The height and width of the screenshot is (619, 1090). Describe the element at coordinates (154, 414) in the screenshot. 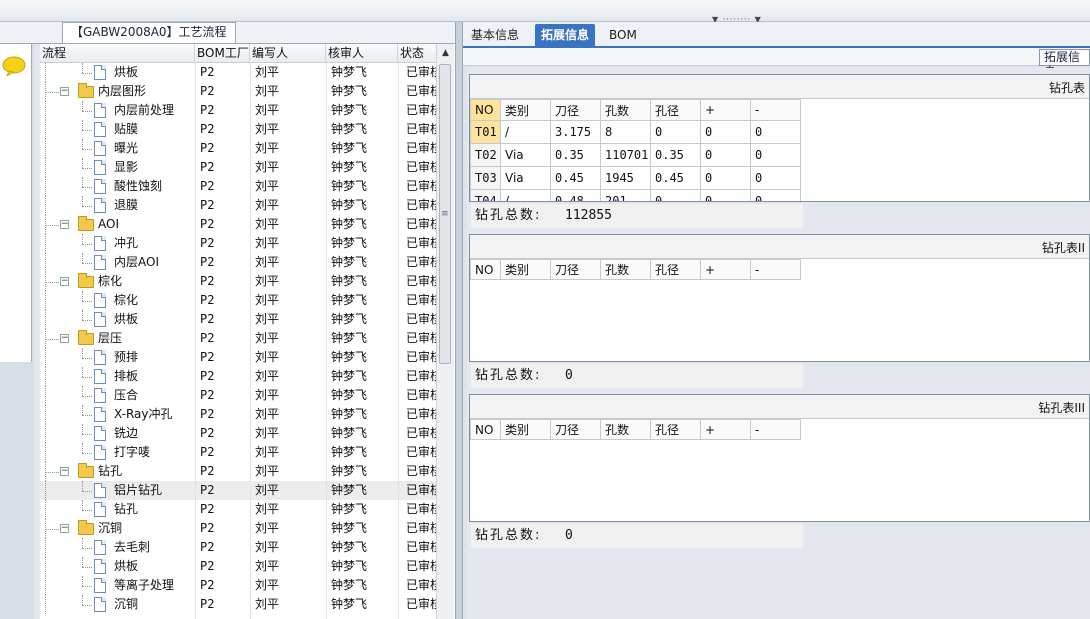

I see `tree-node-label: X-Ray冲孔` at that location.